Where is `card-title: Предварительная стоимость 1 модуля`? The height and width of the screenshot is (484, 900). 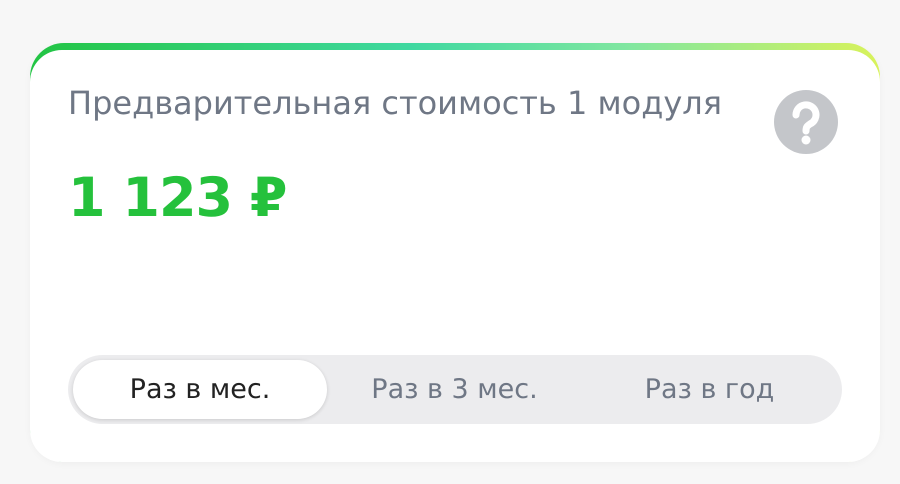
card-title: Предварительная стоимость 1 модуля is located at coordinates (395, 103).